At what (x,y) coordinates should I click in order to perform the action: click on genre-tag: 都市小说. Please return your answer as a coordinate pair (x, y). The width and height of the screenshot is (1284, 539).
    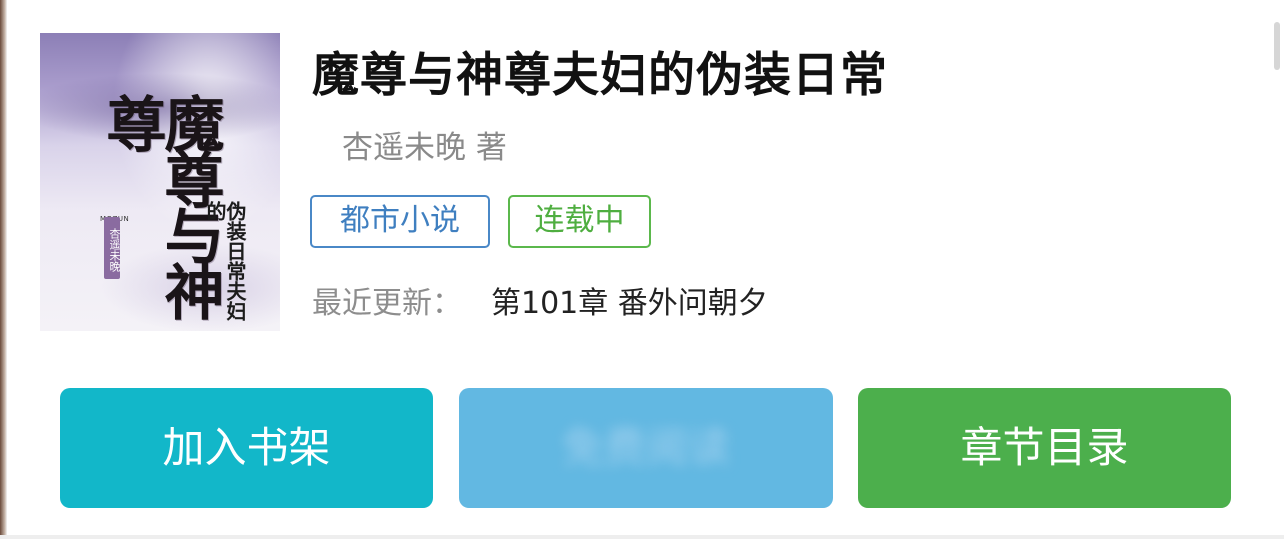
    Looking at the image, I should click on (400, 221).